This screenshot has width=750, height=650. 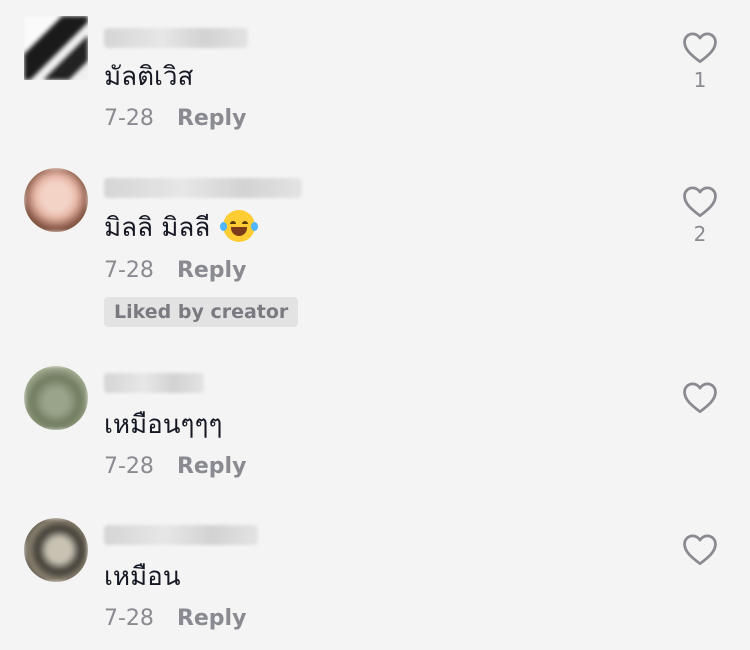 What do you see at coordinates (700, 234) in the screenshot?
I see `like-count: 2` at bounding box center [700, 234].